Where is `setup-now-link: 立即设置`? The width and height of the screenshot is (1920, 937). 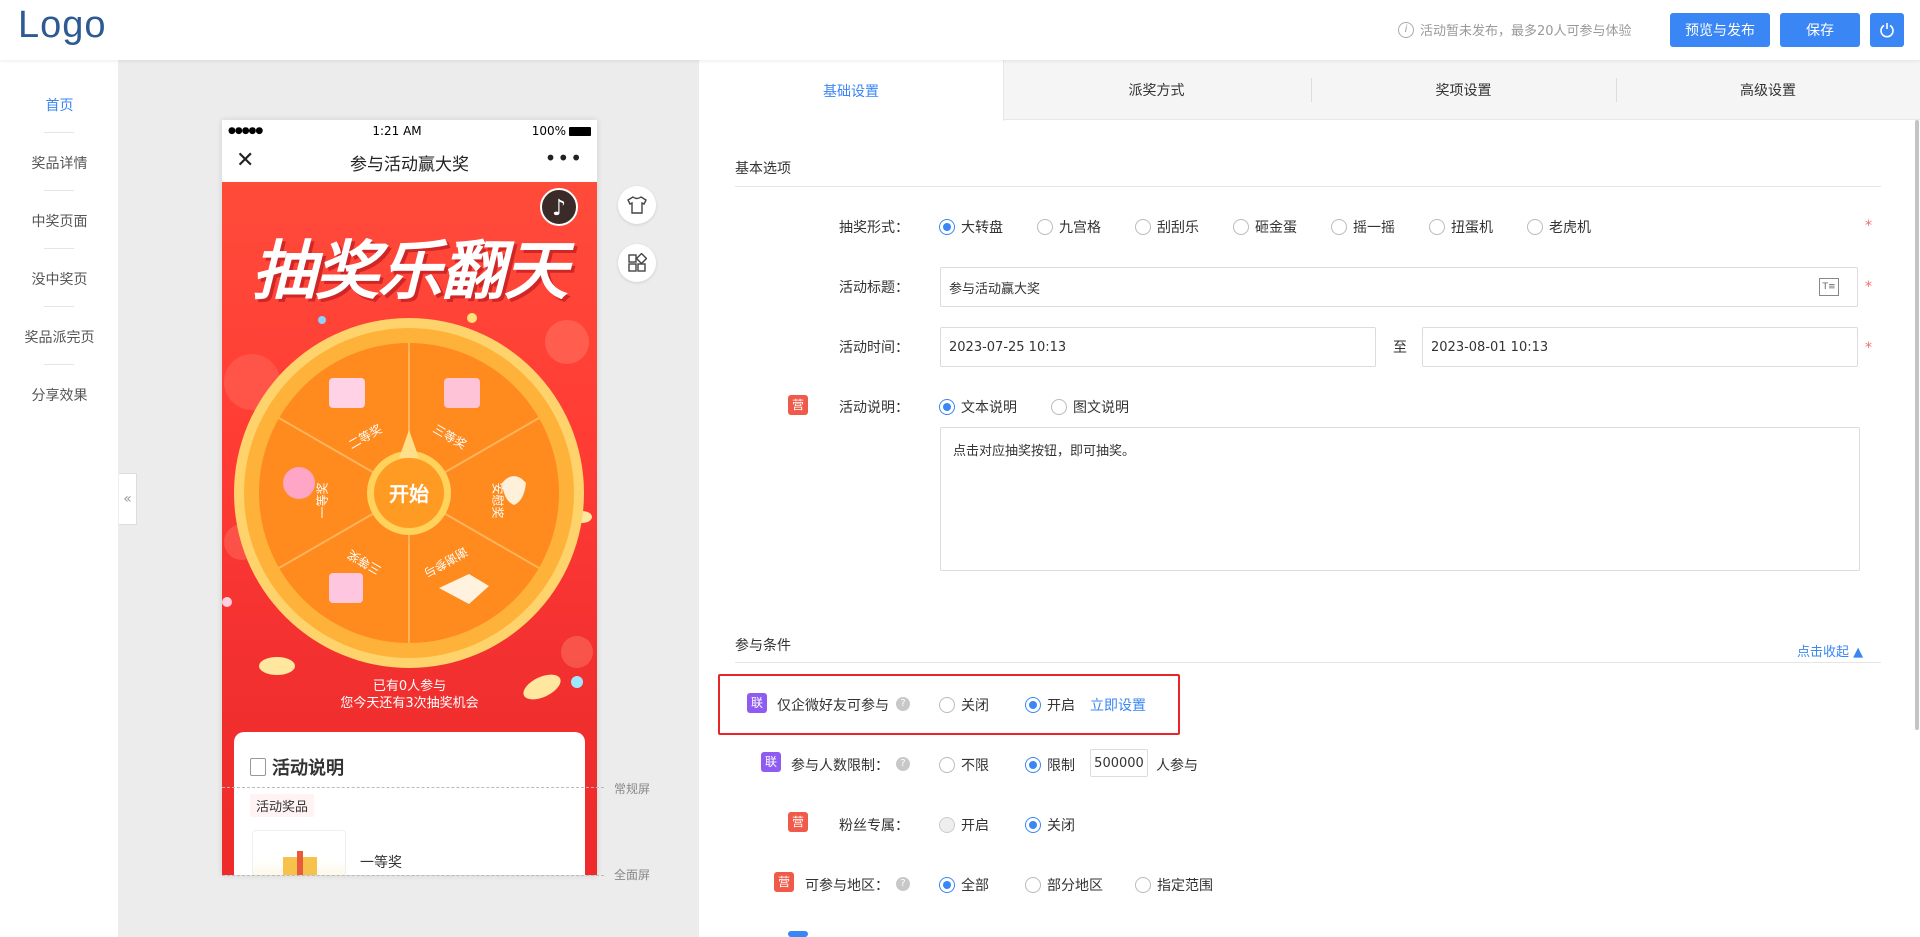
setup-now-link: 立即设置 is located at coordinates (1118, 705).